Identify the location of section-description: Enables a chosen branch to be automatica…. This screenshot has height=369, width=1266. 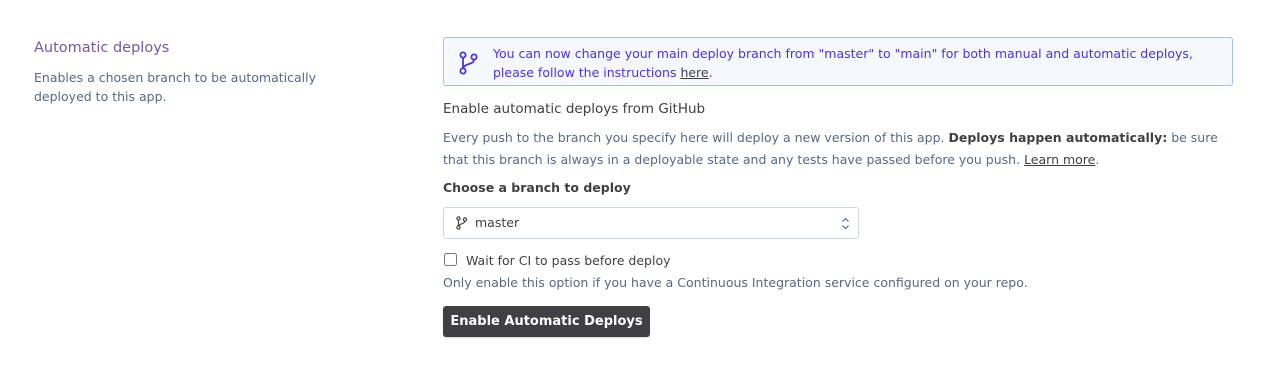
(175, 87).